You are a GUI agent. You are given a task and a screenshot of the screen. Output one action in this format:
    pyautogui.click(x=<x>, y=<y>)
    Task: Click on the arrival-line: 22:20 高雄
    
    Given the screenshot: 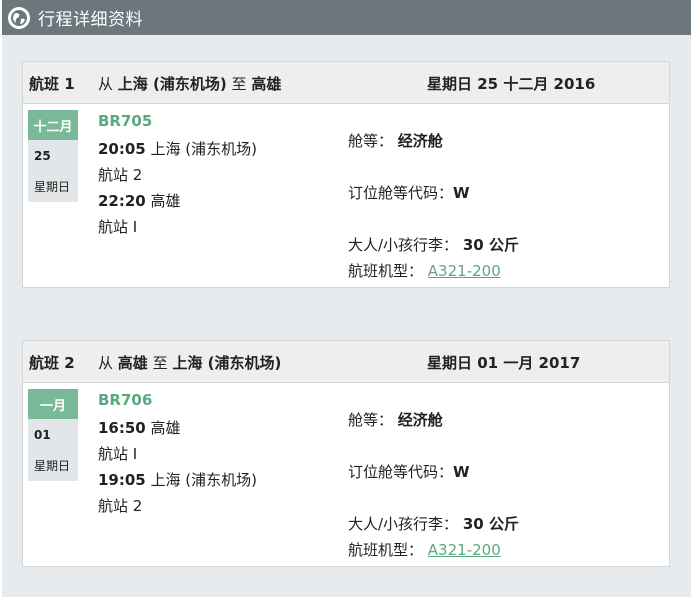 What is the action you would take?
    pyautogui.click(x=139, y=201)
    